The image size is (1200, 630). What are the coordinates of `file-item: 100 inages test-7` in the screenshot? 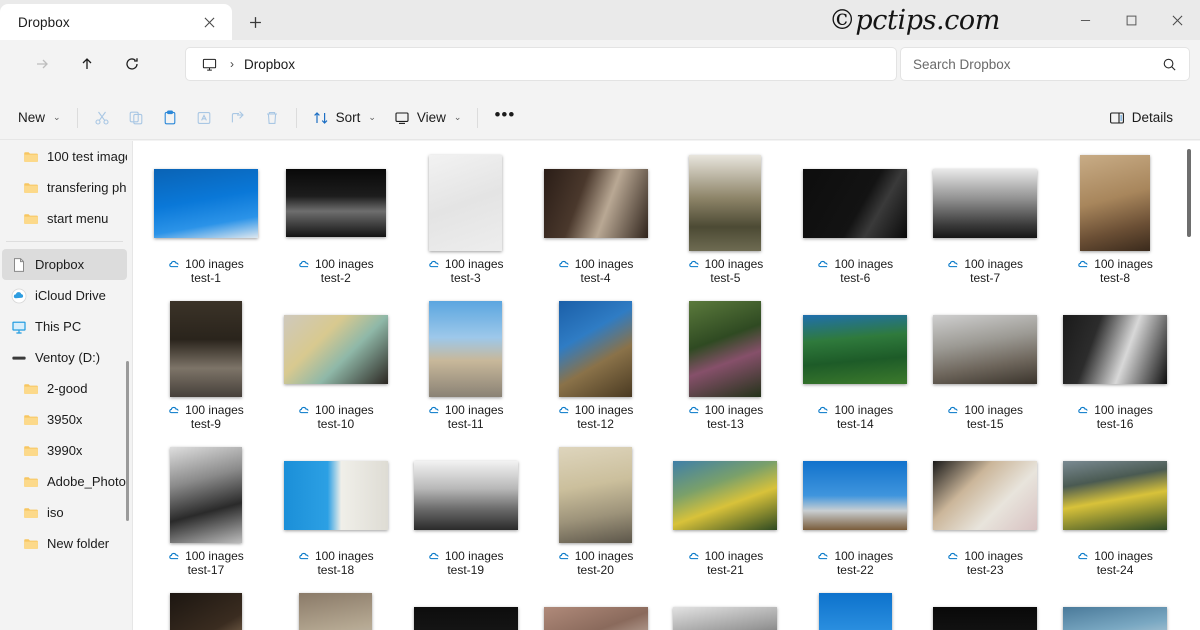 It's located at (985, 224).